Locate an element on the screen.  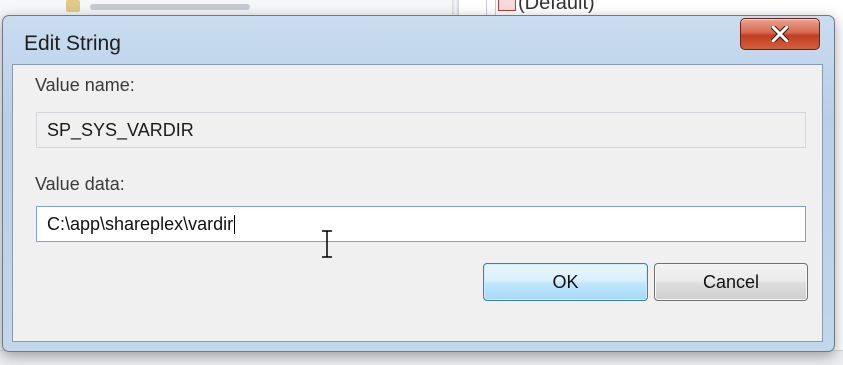
folder-icon is located at coordinates (73, 6).